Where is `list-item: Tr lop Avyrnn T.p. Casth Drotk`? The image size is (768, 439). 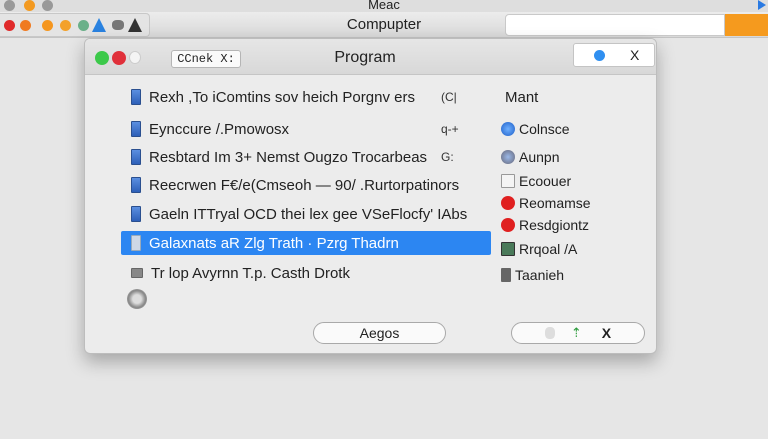
list-item: Tr lop Avyrnn T.p. Casth Drotk is located at coordinates (306, 273).